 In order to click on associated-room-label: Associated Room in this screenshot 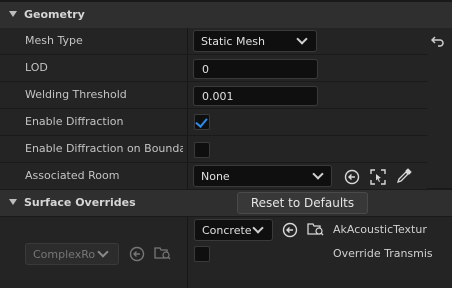, I will do `click(72, 175)`.